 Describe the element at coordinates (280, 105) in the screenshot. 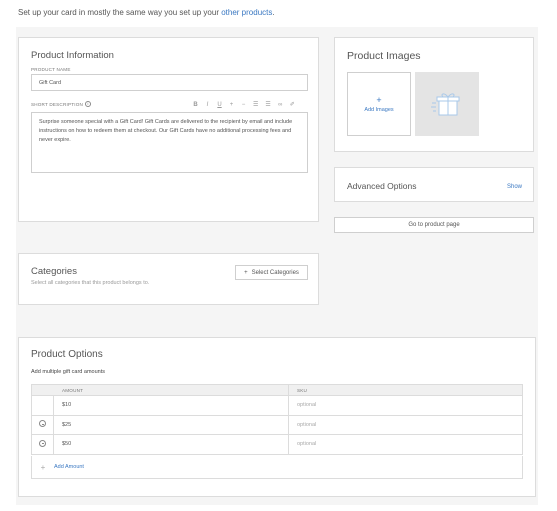

I see `link-icon: ∞` at that location.